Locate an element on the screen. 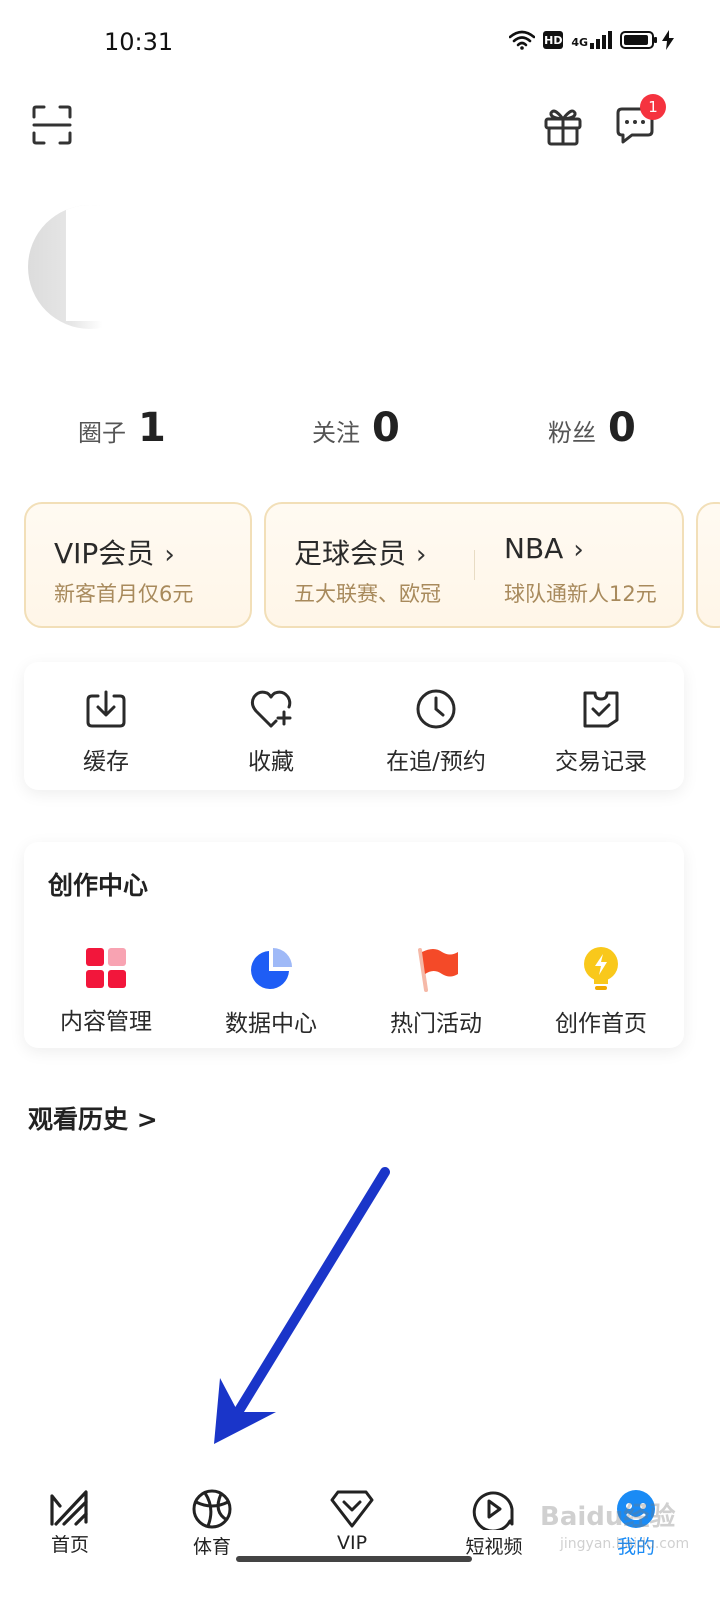 This screenshot has width=720, height=1600. nav-vip: VIP is located at coordinates (352, 1521).